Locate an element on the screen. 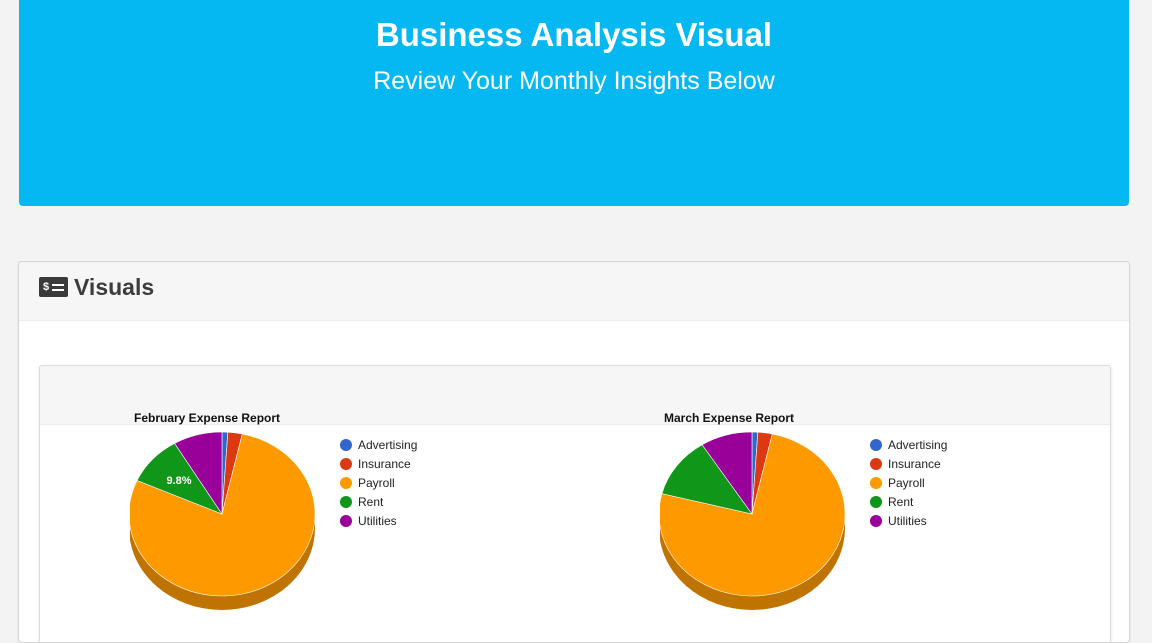  slice-label: 9.8% is located at coordinates (178, 481).